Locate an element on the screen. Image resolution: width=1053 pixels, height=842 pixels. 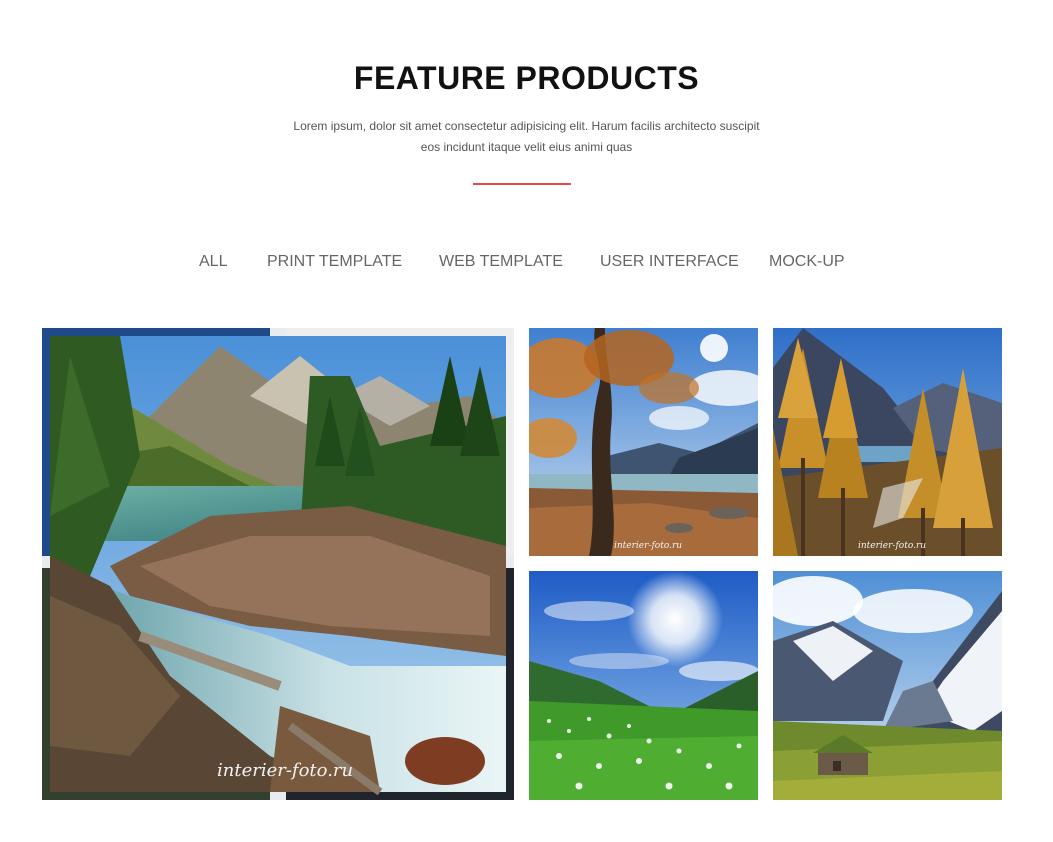
alpine-valley-hut-photo is located at coordinates (887, 685).